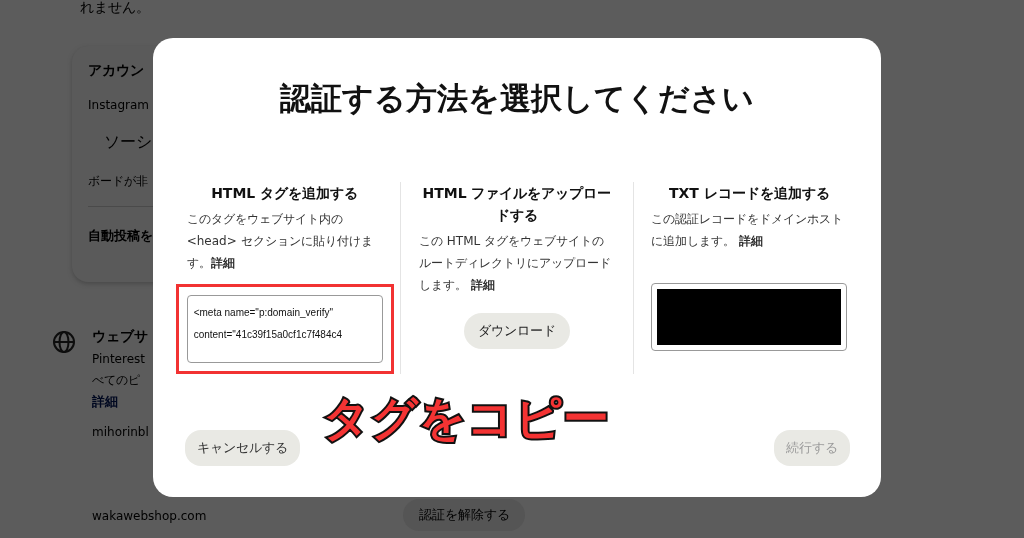 The width and height of the screenshot is (1024, 538). I want to click on cancel-button: キャンセルする, so click(242, 448).